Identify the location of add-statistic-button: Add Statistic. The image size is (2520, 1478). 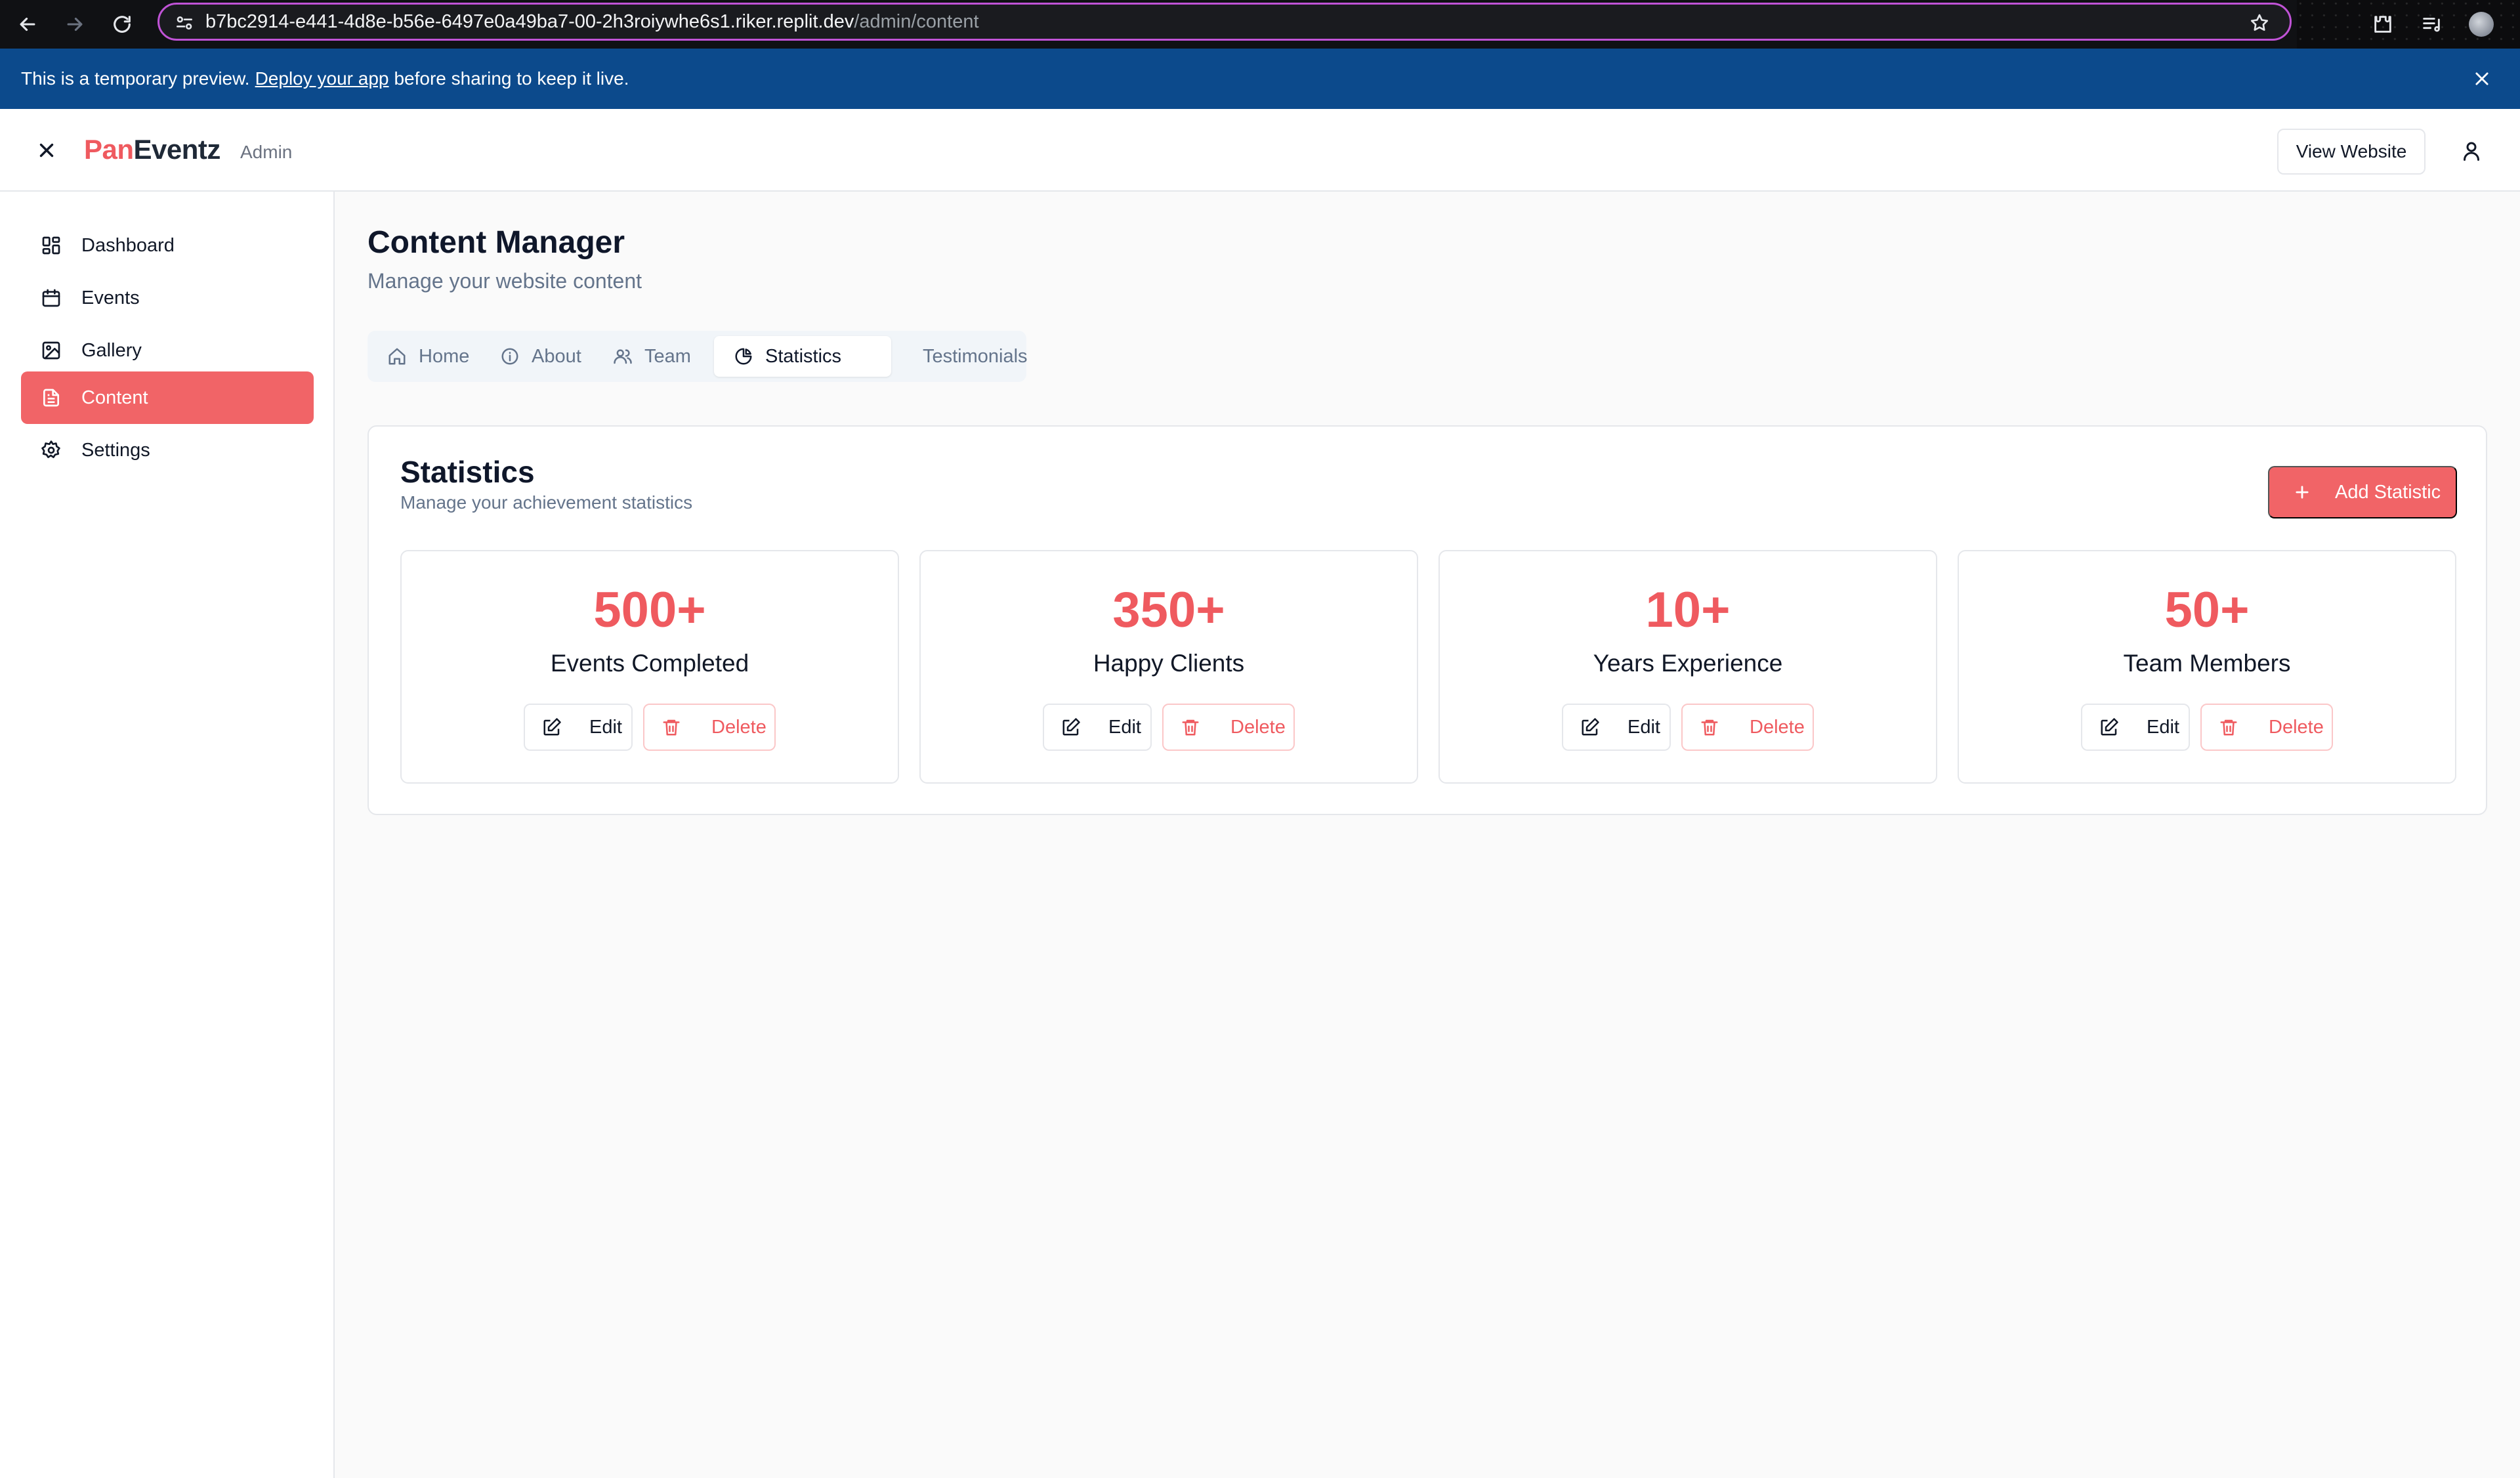
(2362, 492).